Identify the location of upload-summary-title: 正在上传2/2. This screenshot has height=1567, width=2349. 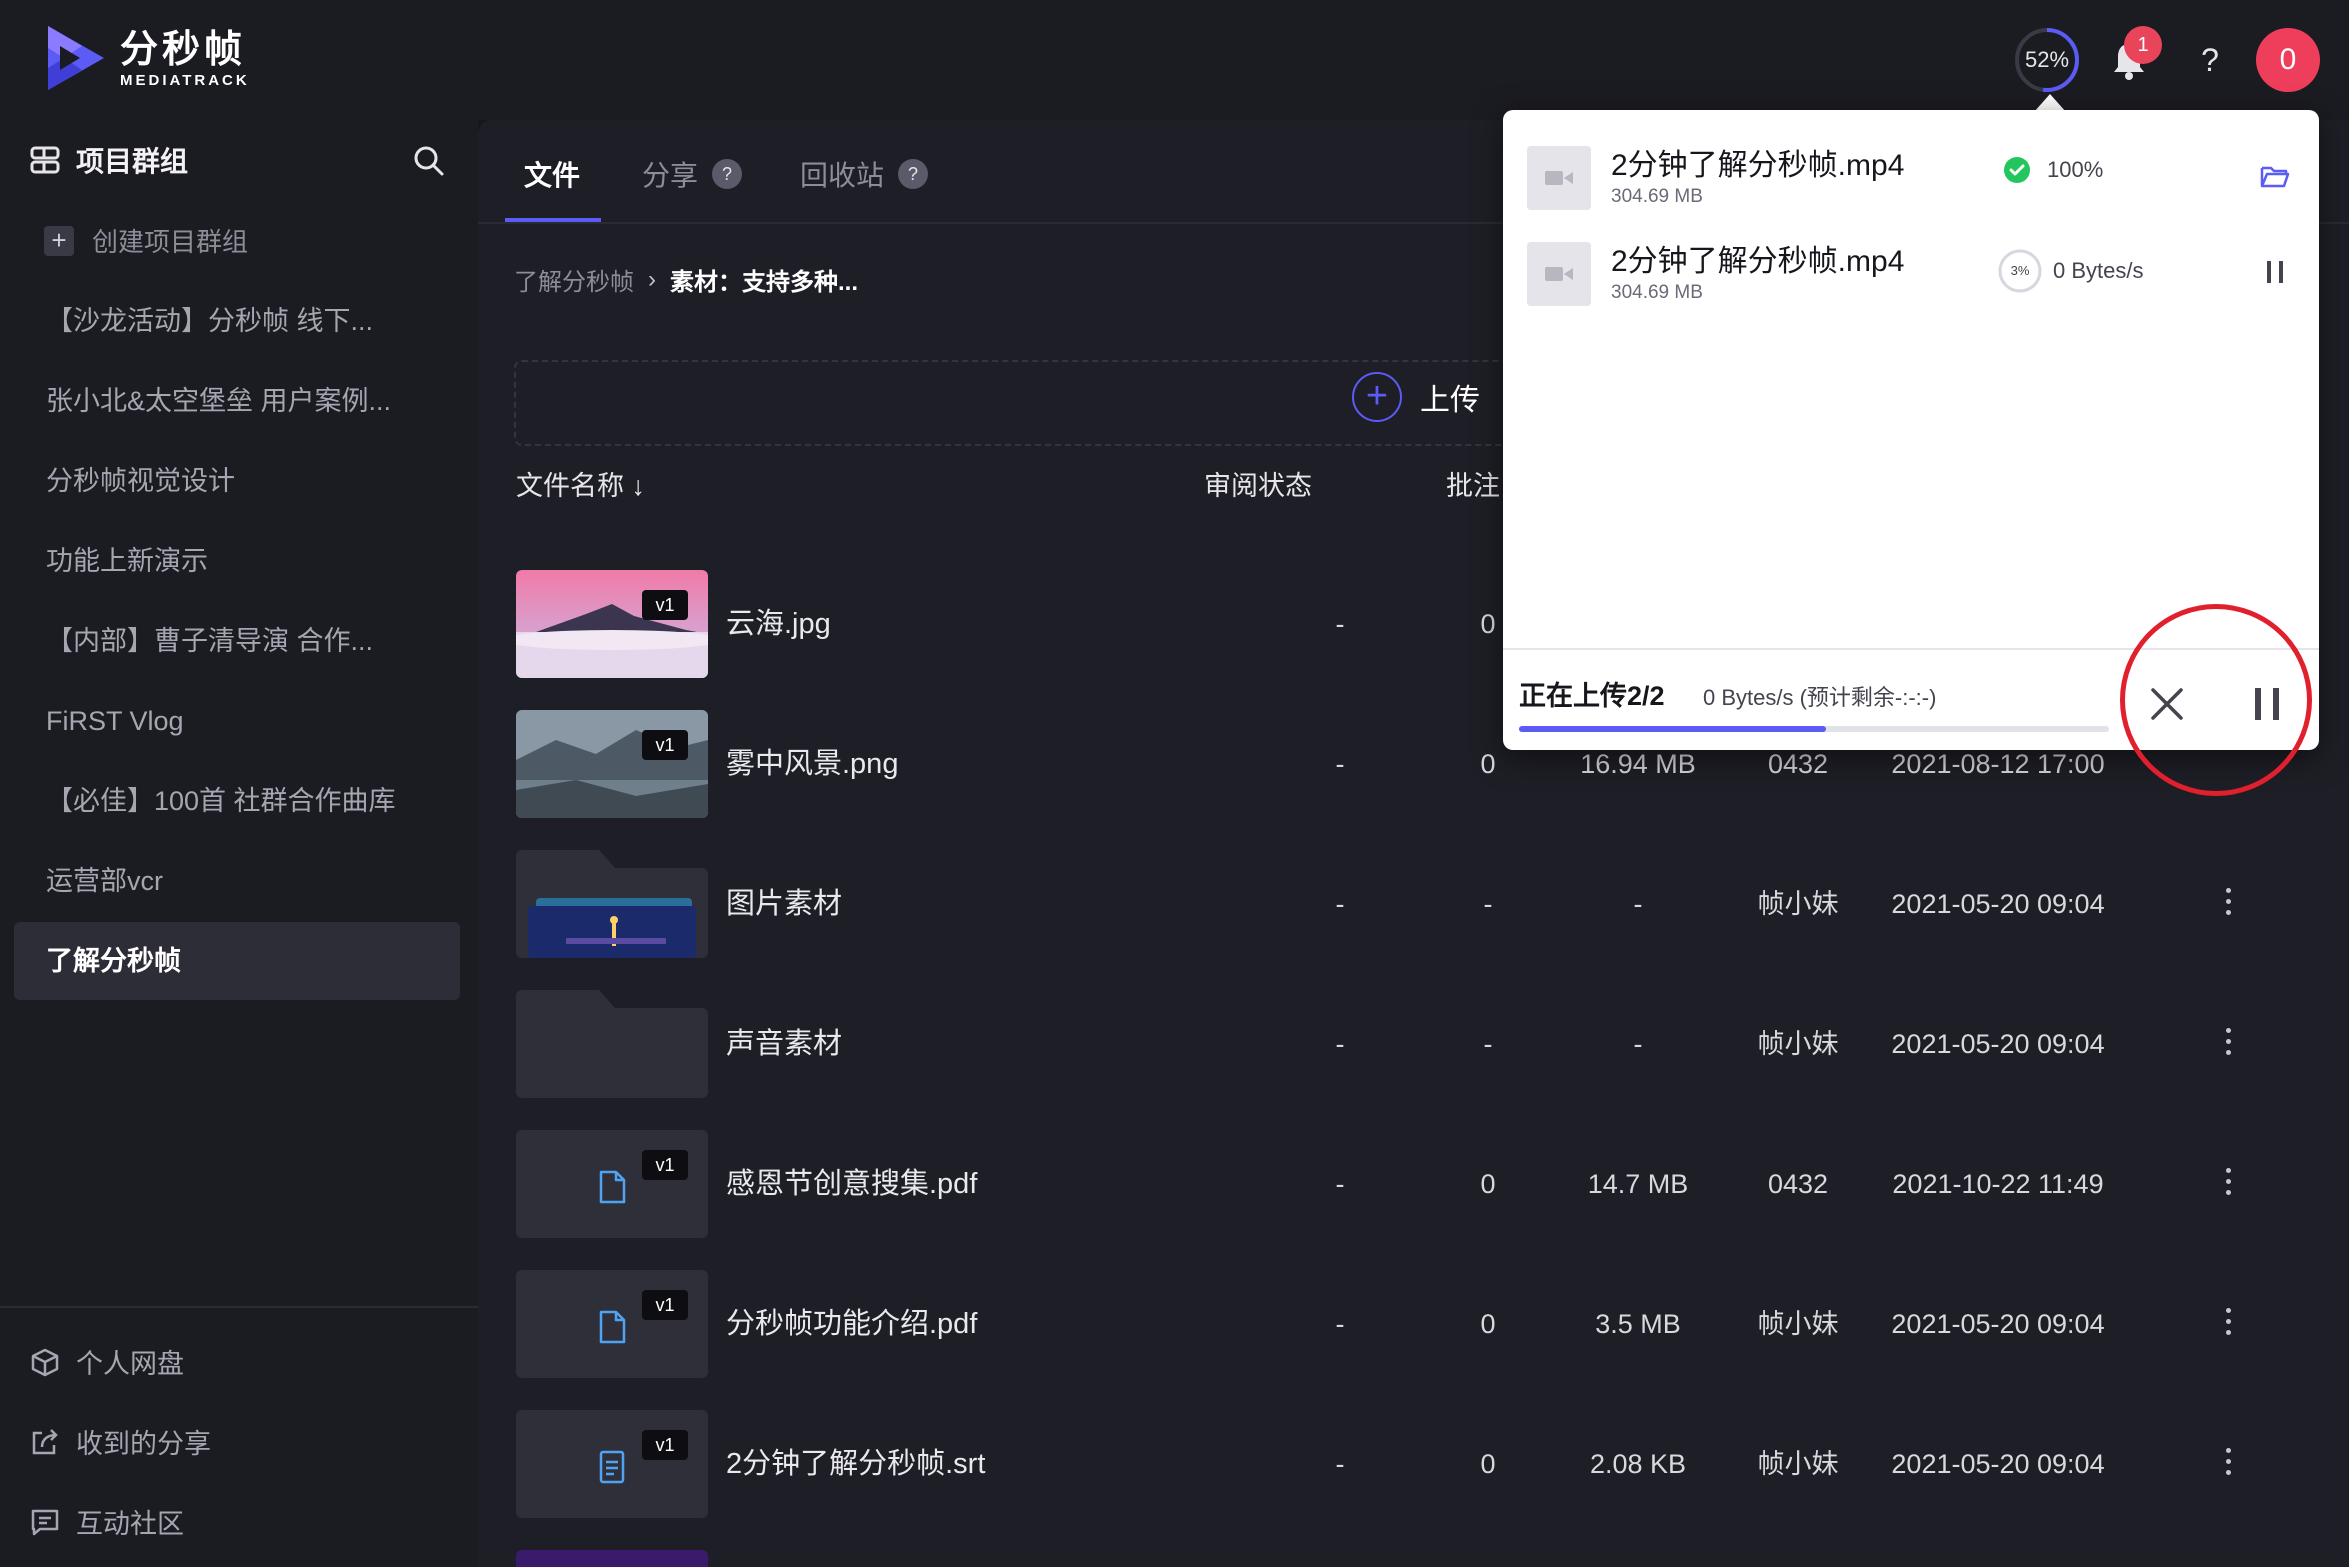
(1592, 696).